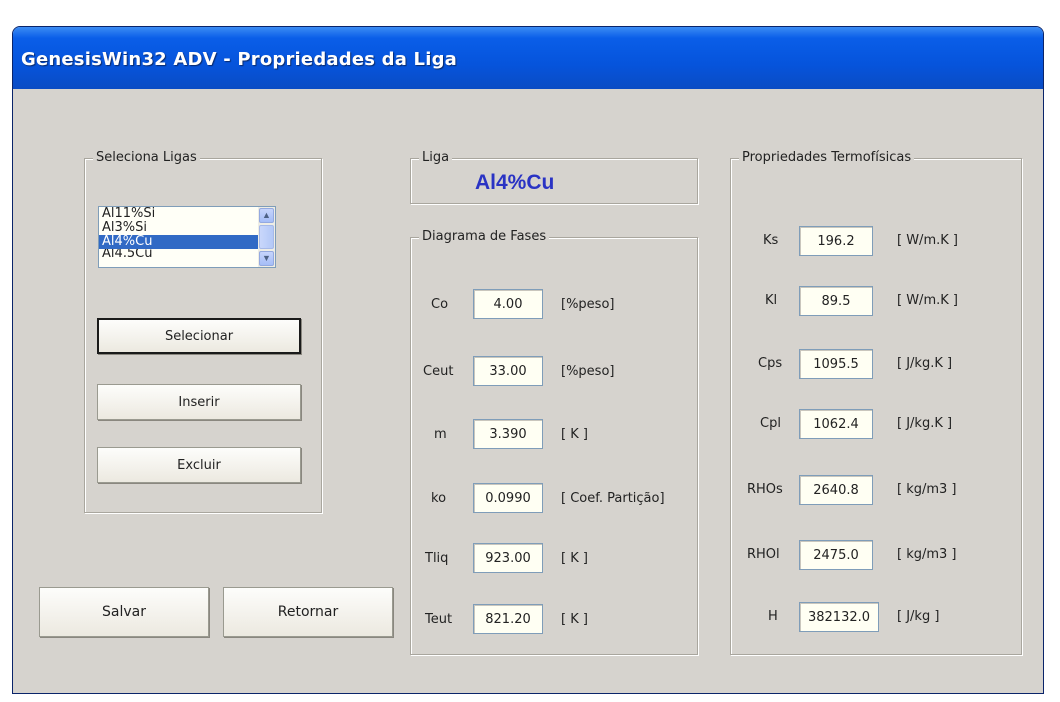  What do you see at coordinates (771, 240) in the screenshot?
I see `ks-label: Ks` at bounding box center [771, 240].